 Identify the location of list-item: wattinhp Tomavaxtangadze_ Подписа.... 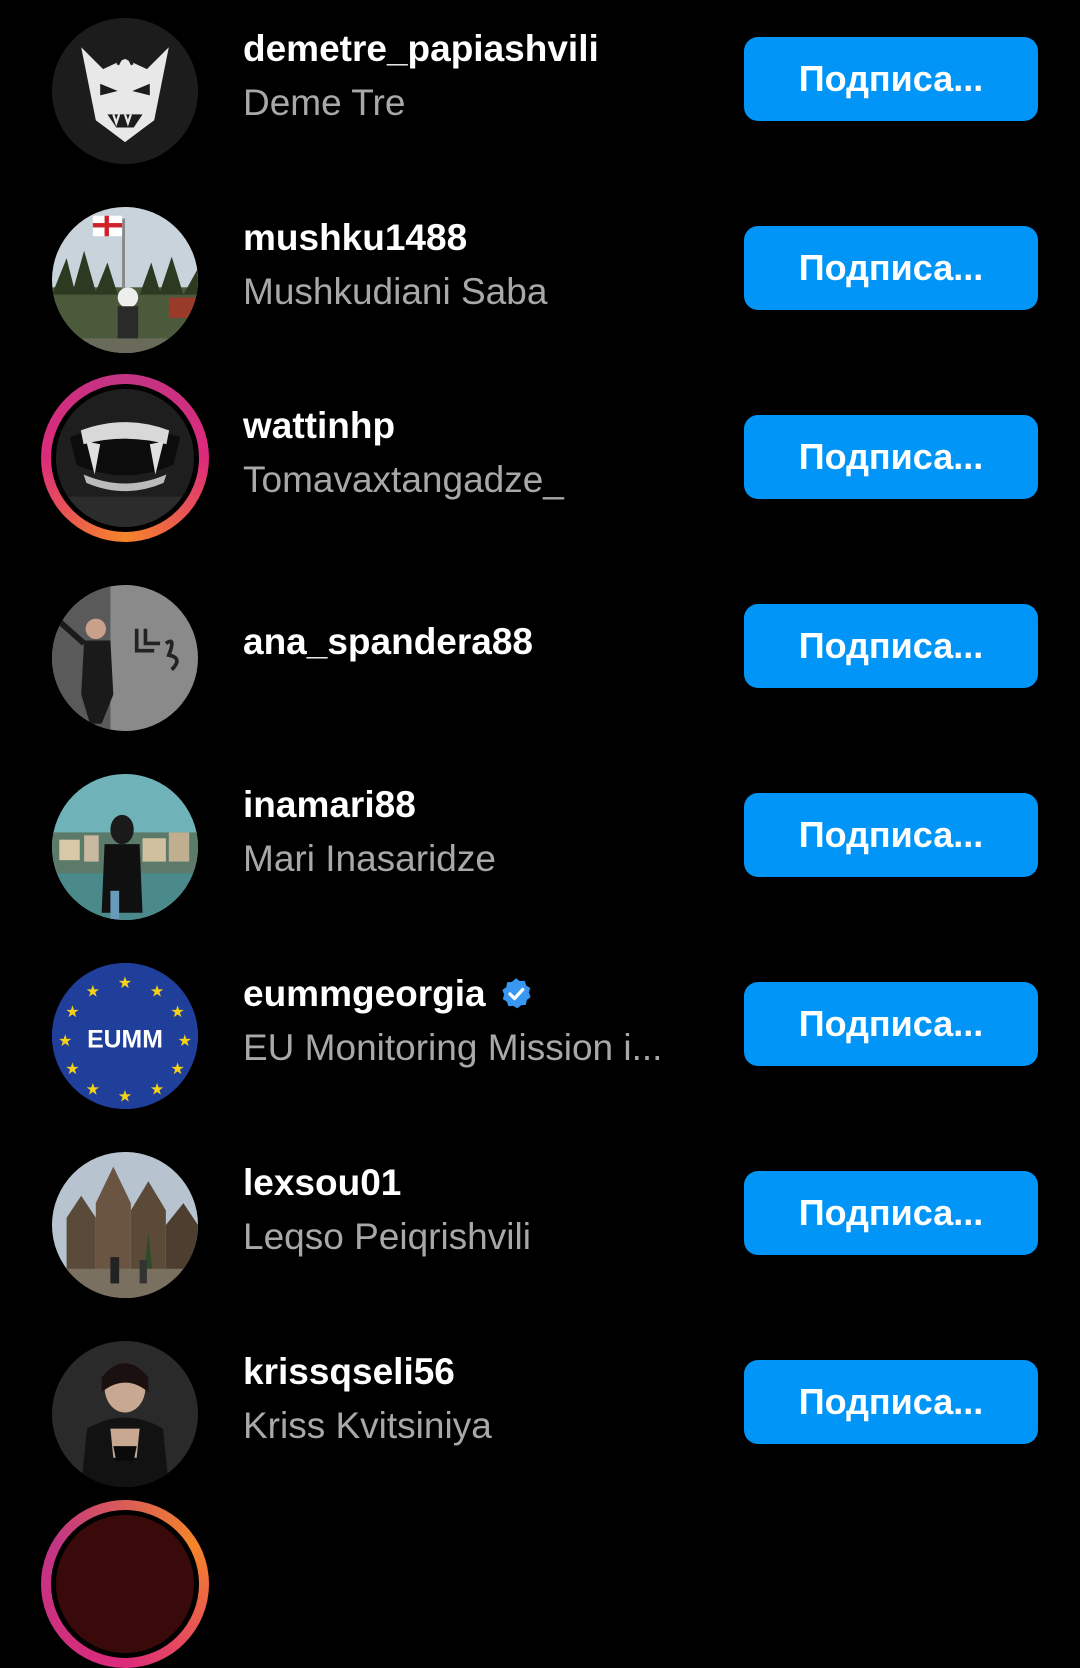
(540, 468).